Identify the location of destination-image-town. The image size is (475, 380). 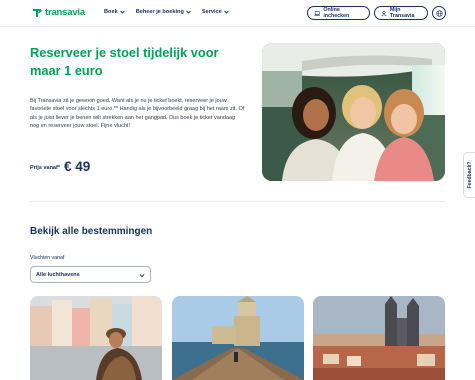
(96, 338).